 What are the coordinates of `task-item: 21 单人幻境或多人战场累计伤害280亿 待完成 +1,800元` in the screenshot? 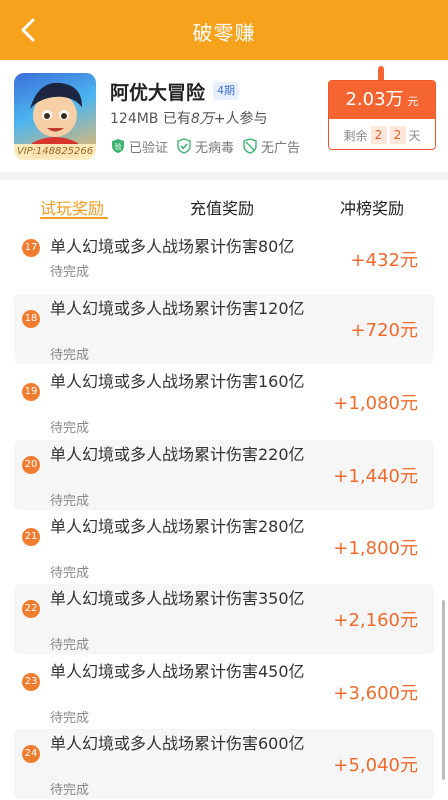 It's located at (224, 547).